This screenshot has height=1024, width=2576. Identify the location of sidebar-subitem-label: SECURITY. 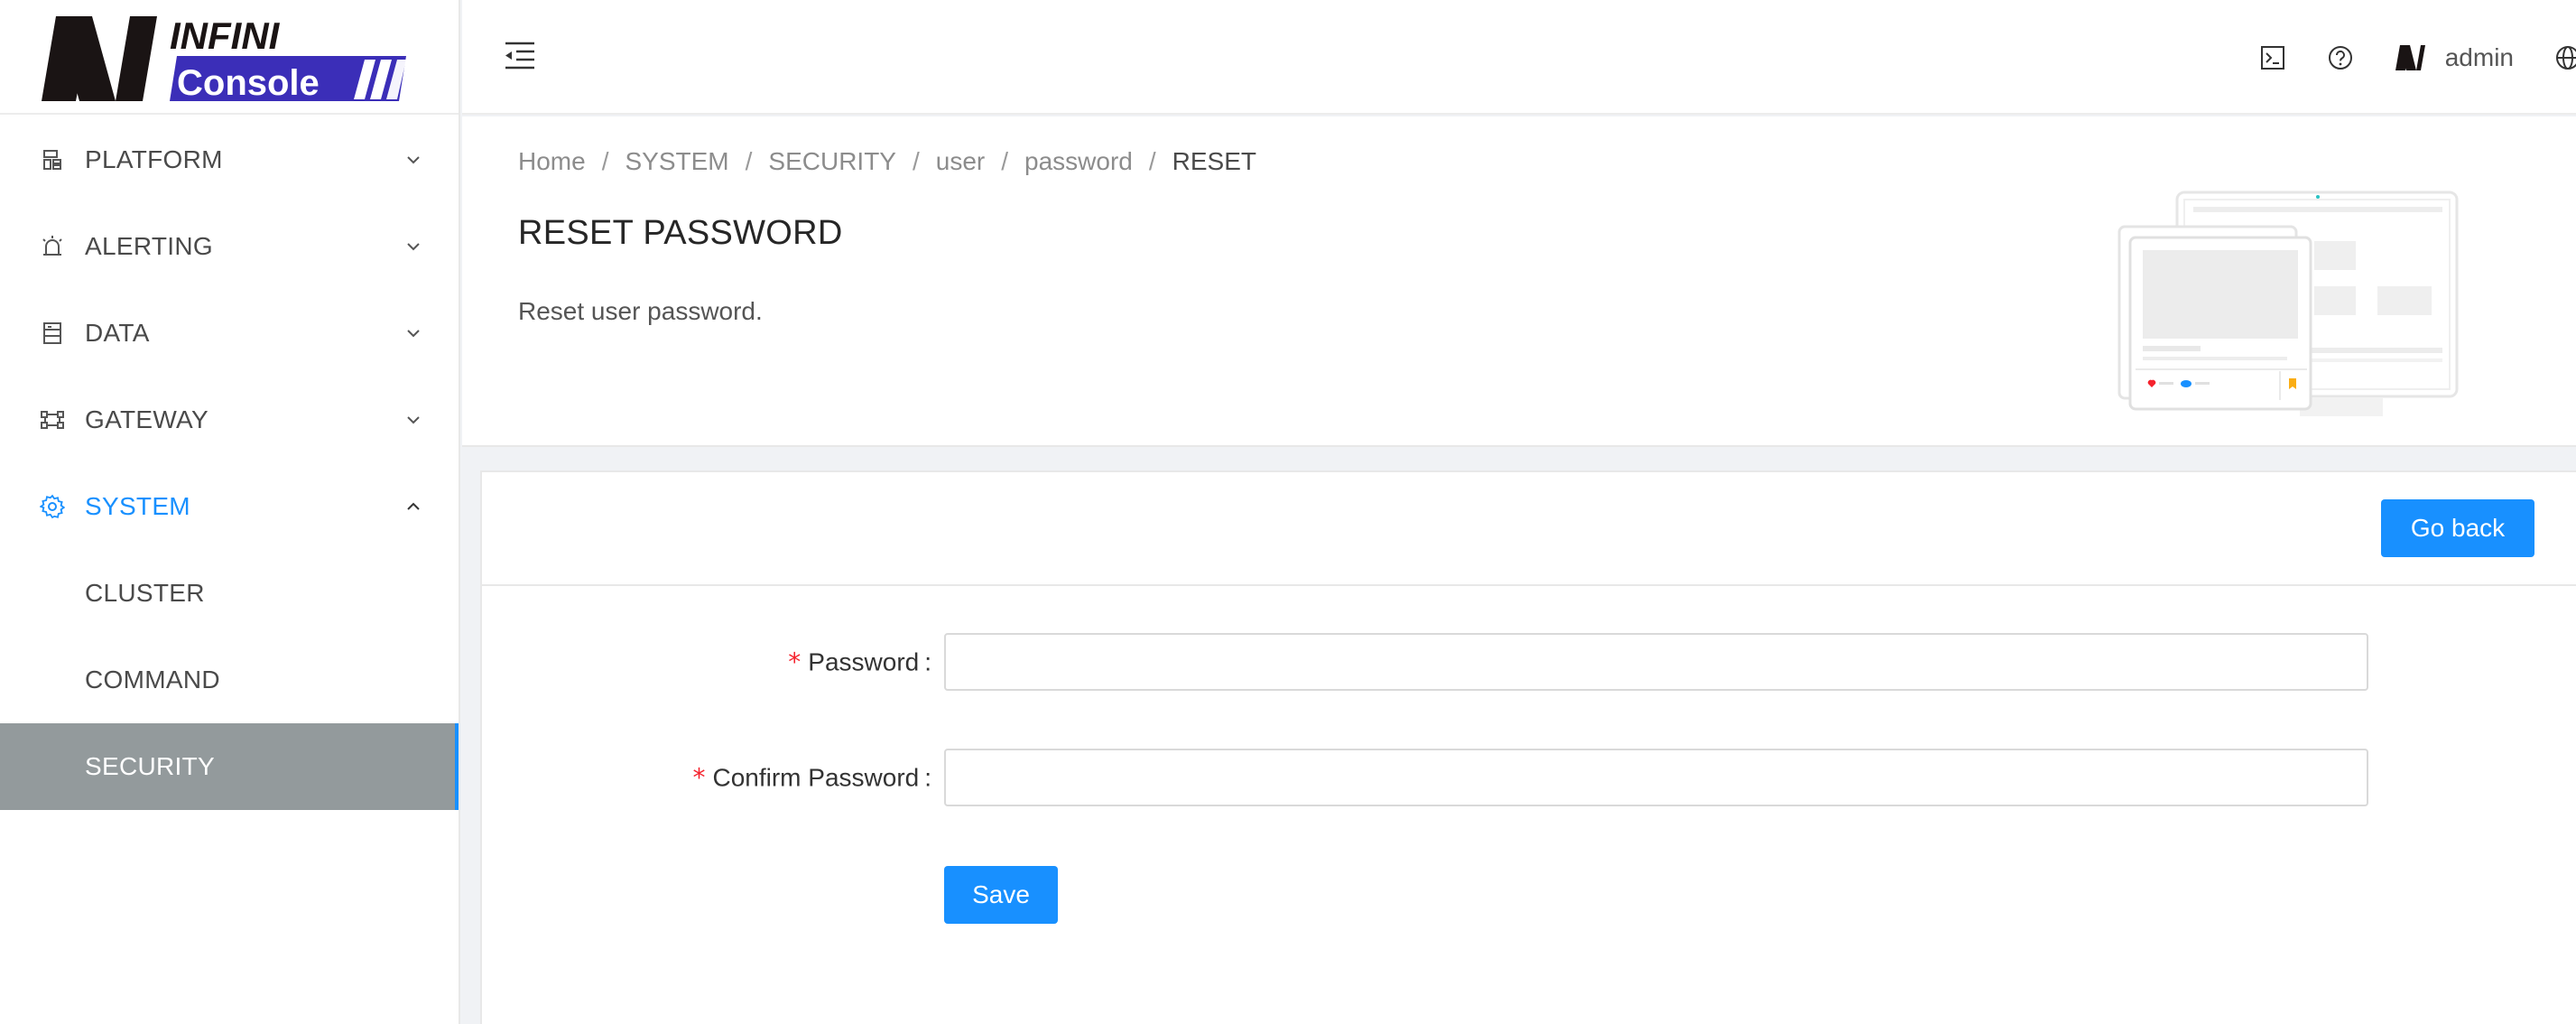
(150, 766).